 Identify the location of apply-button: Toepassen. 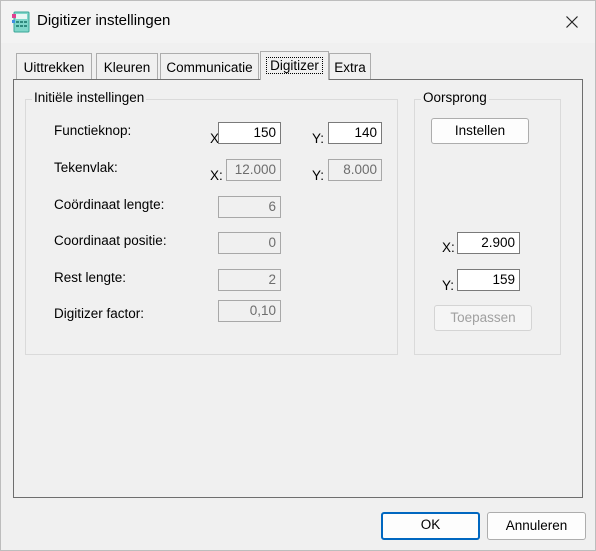
(483, 318).